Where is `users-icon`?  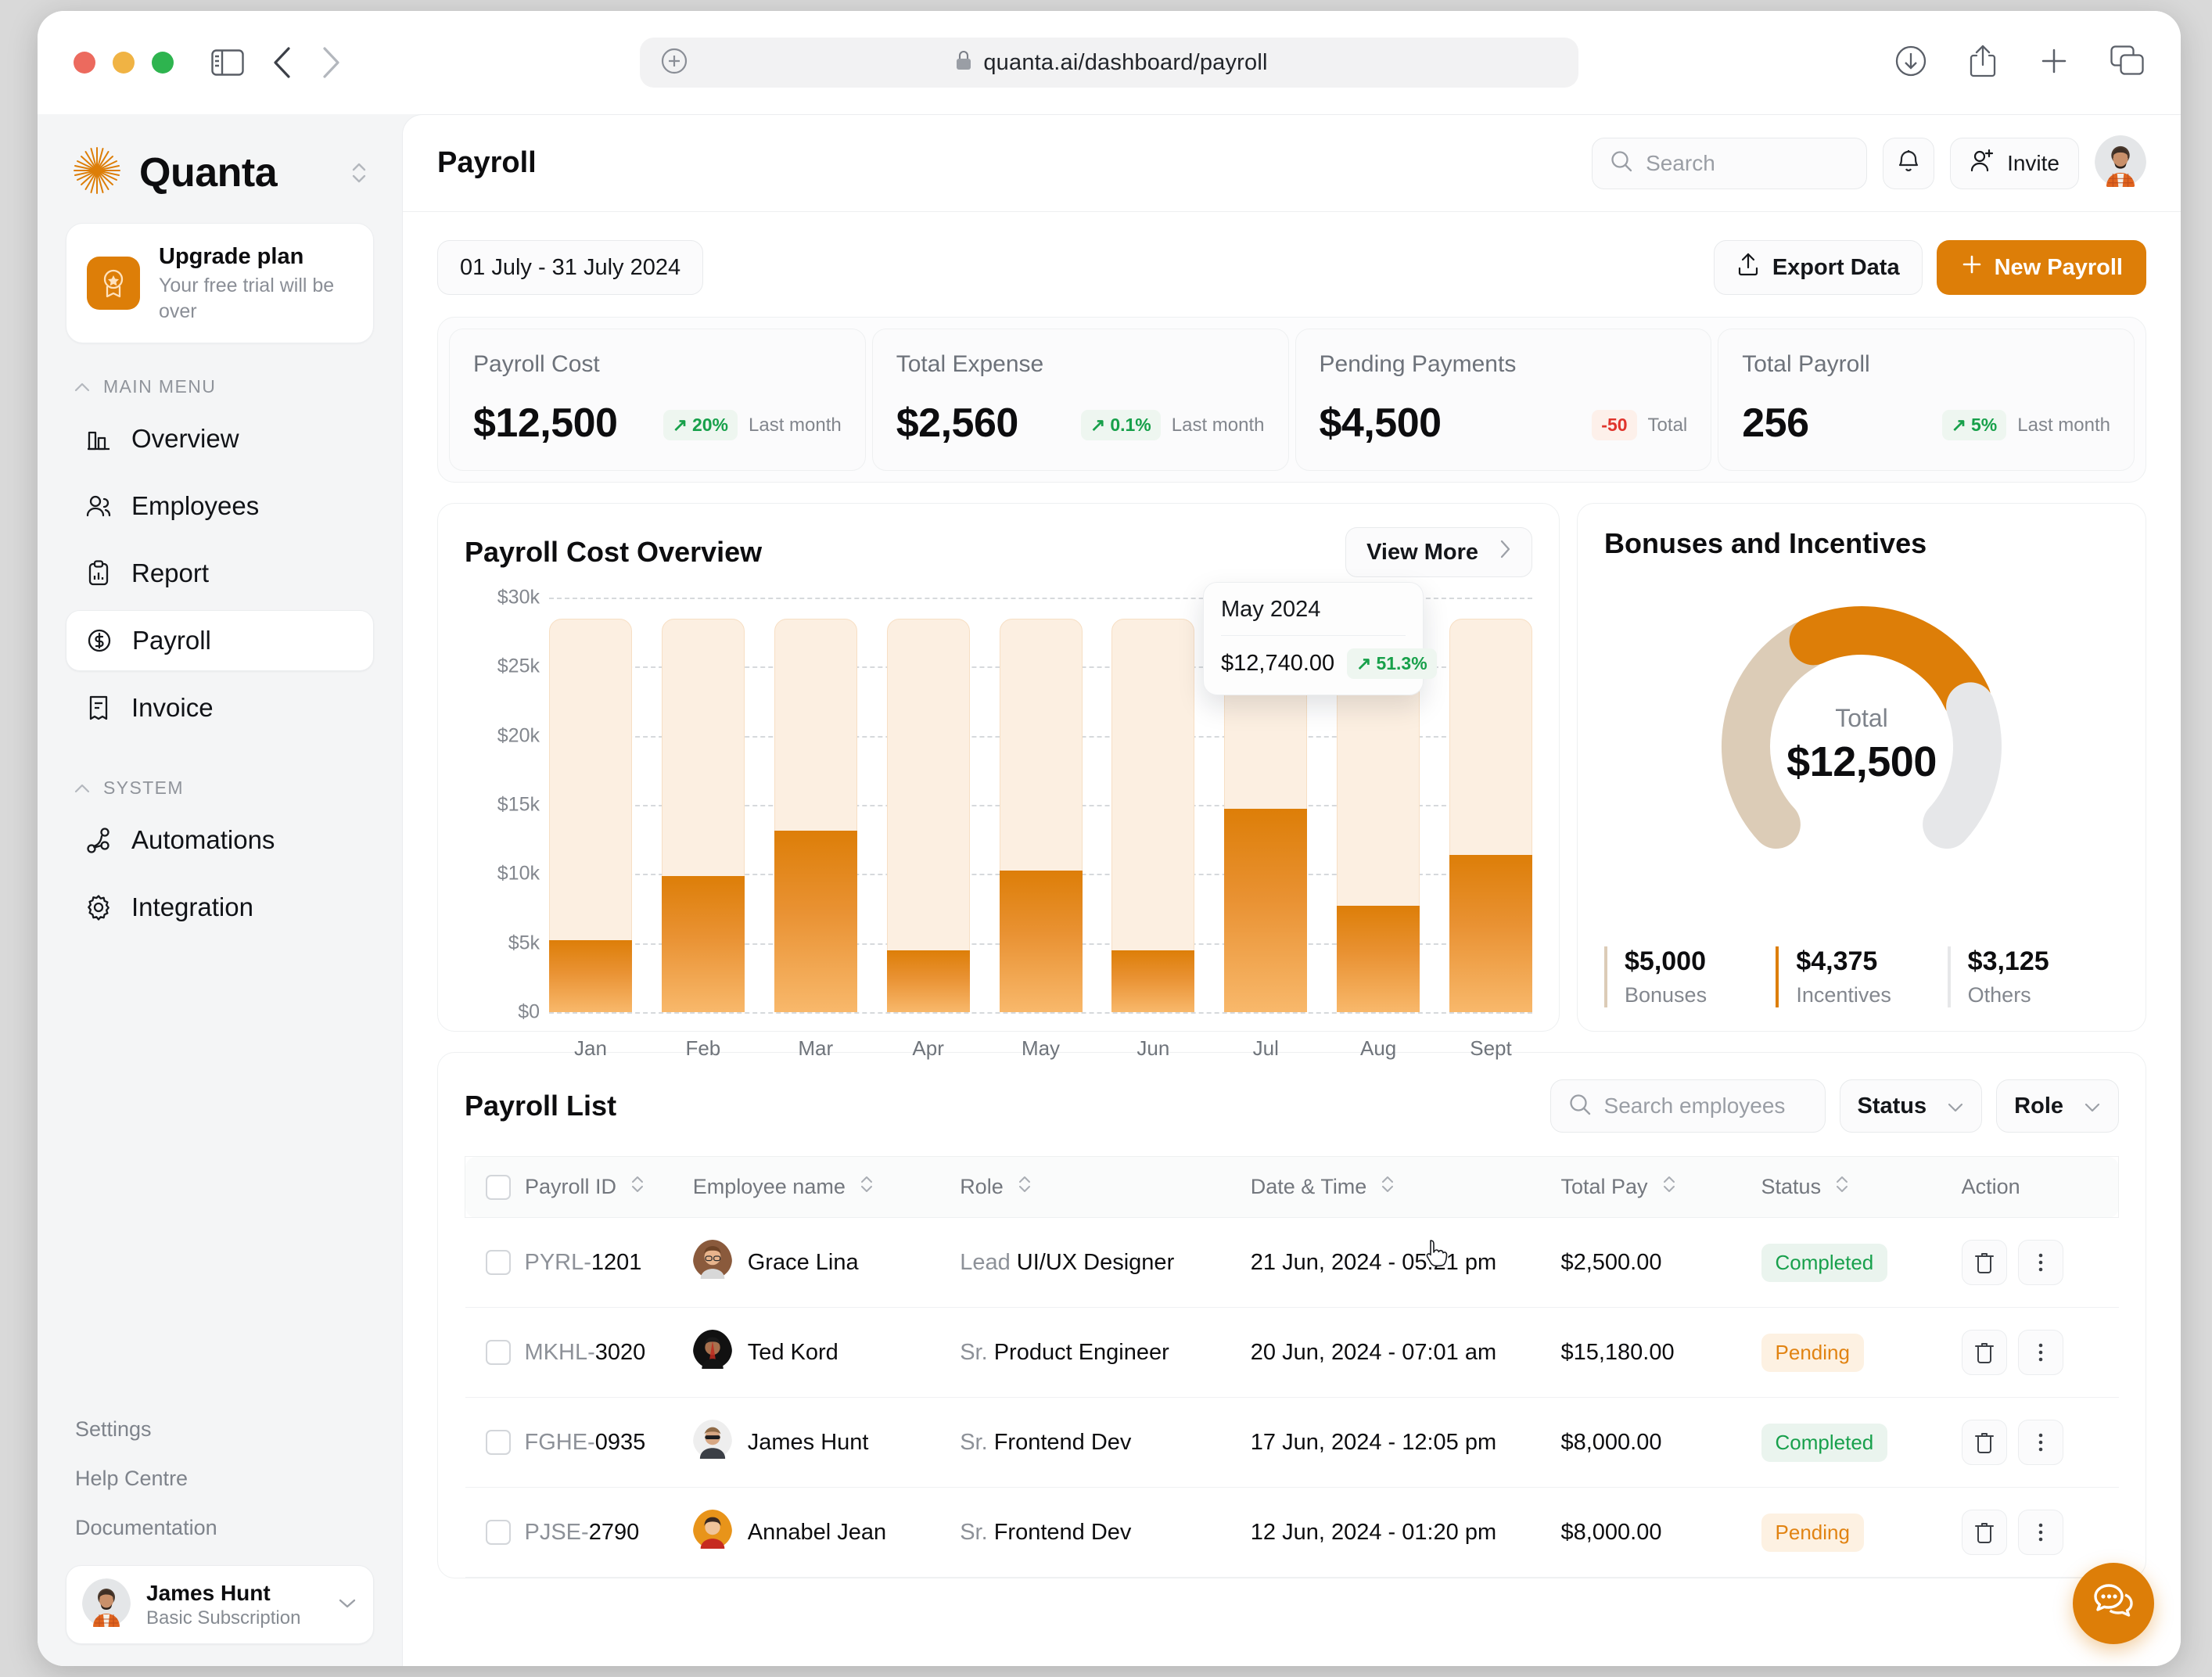 users-icon is located at coordinates (98, 506).